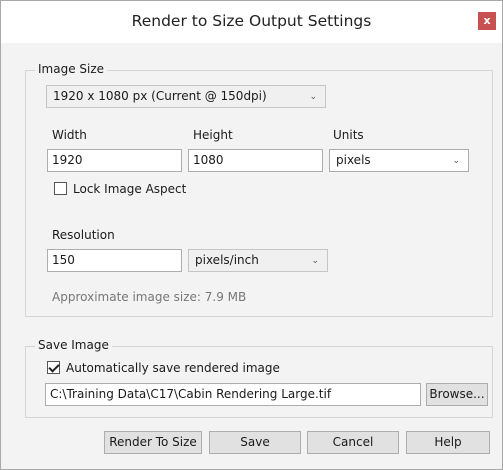 This screenshot has height=470, width=503. I want to click on resolution-input: 150, so click(114, 260).